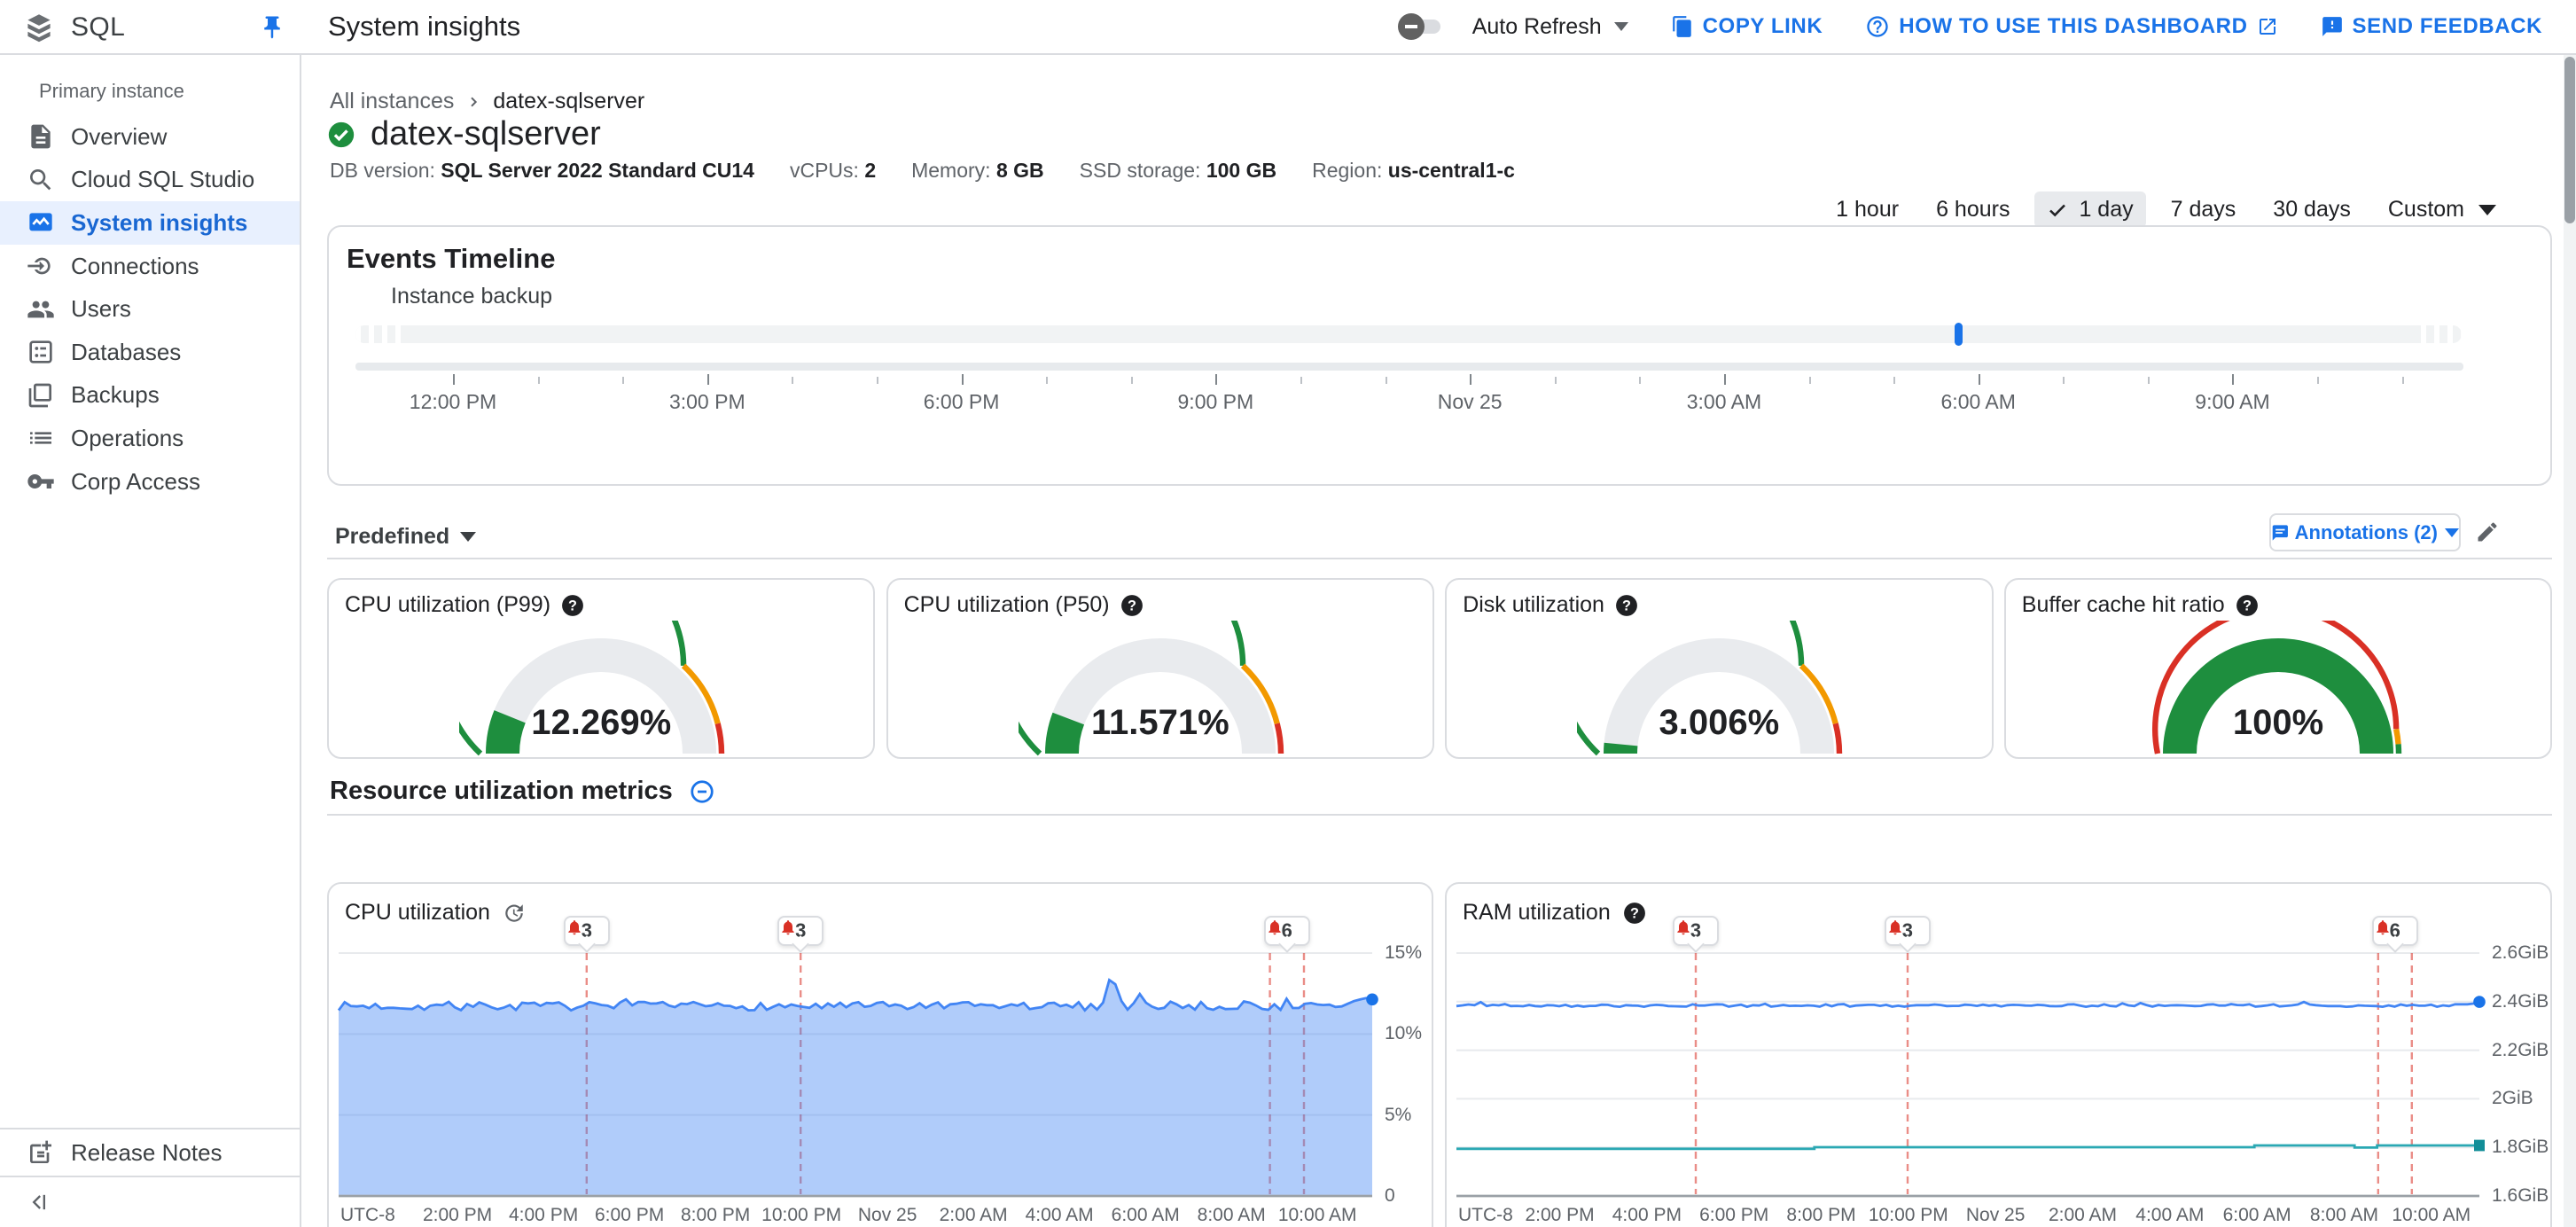  Describe the element at coordinates (1390, 1195) in the screenshot. I see `y-axis-label: 0` at that location.